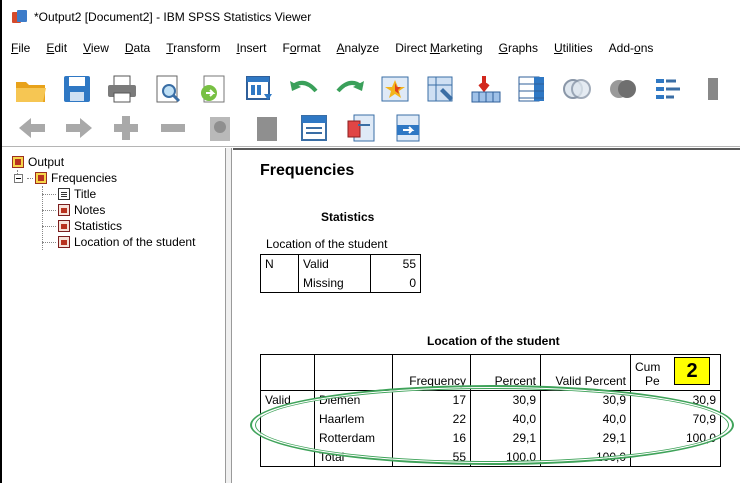  I want to click on menu-add-ons: Add-ons, so click(631, 48).